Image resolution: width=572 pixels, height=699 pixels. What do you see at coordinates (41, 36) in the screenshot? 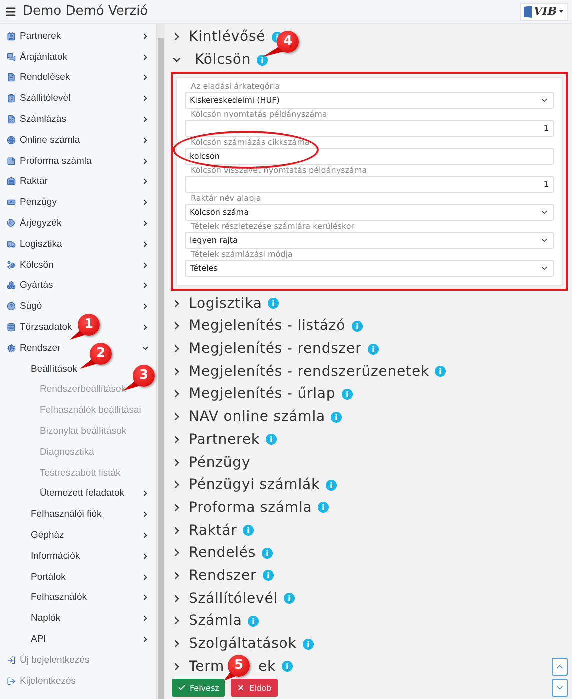
I see `sidebar-item: Partnerek` at bounding box center [41, 36].